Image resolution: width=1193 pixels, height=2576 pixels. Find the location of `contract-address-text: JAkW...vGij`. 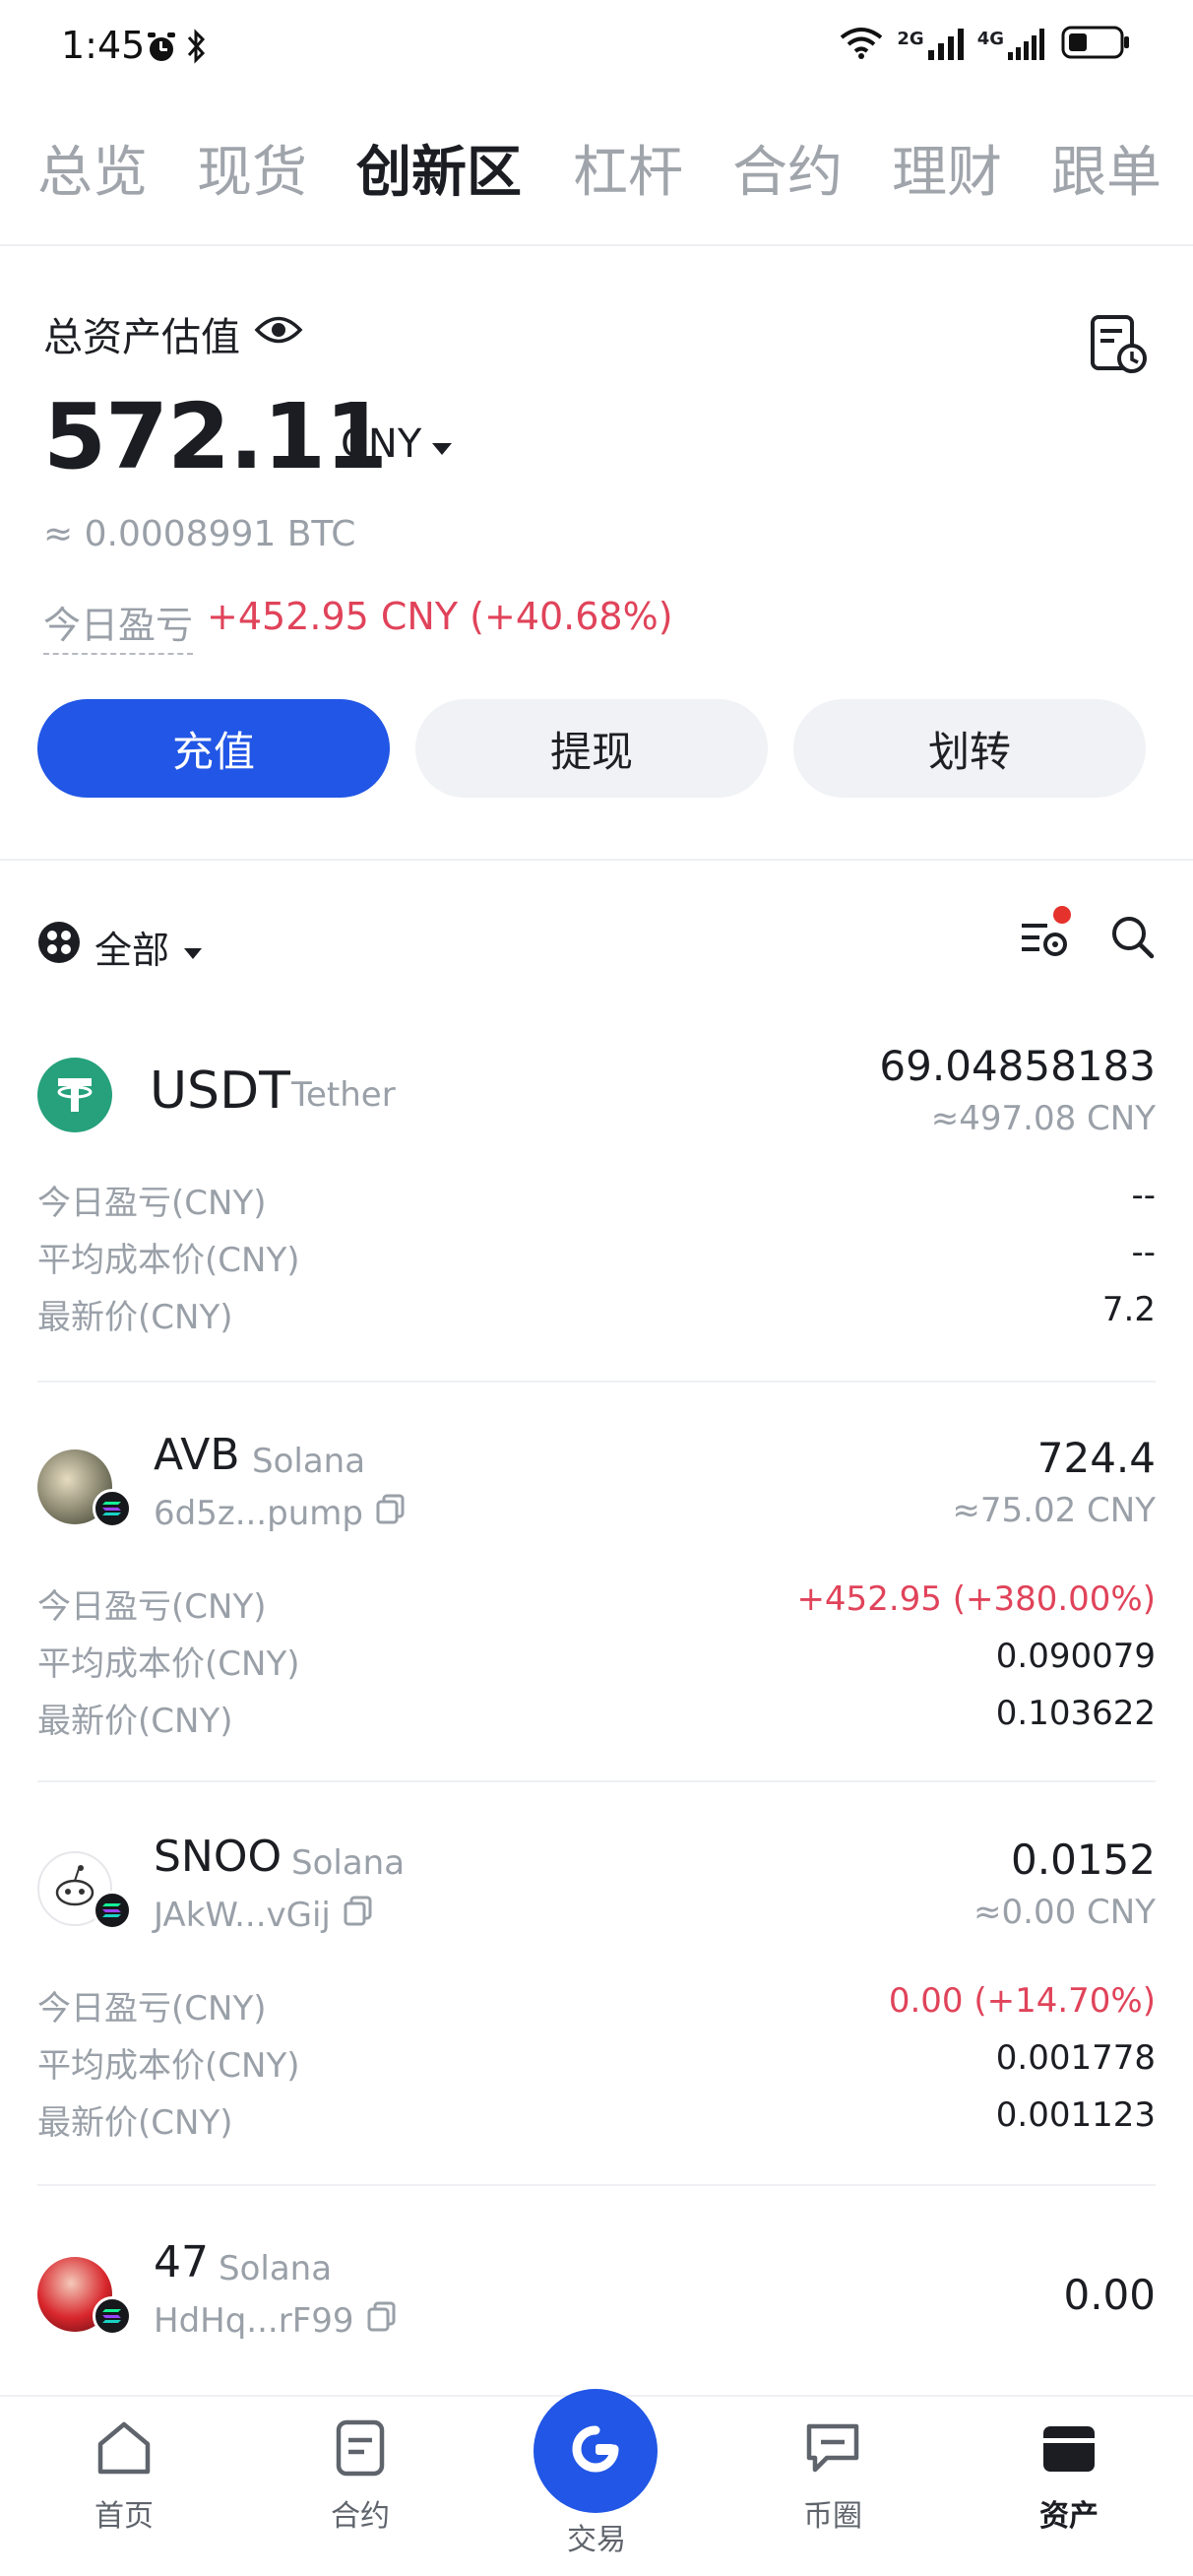

contract-address-text: JAkW...vGij is located at coordinates (242, 1915).